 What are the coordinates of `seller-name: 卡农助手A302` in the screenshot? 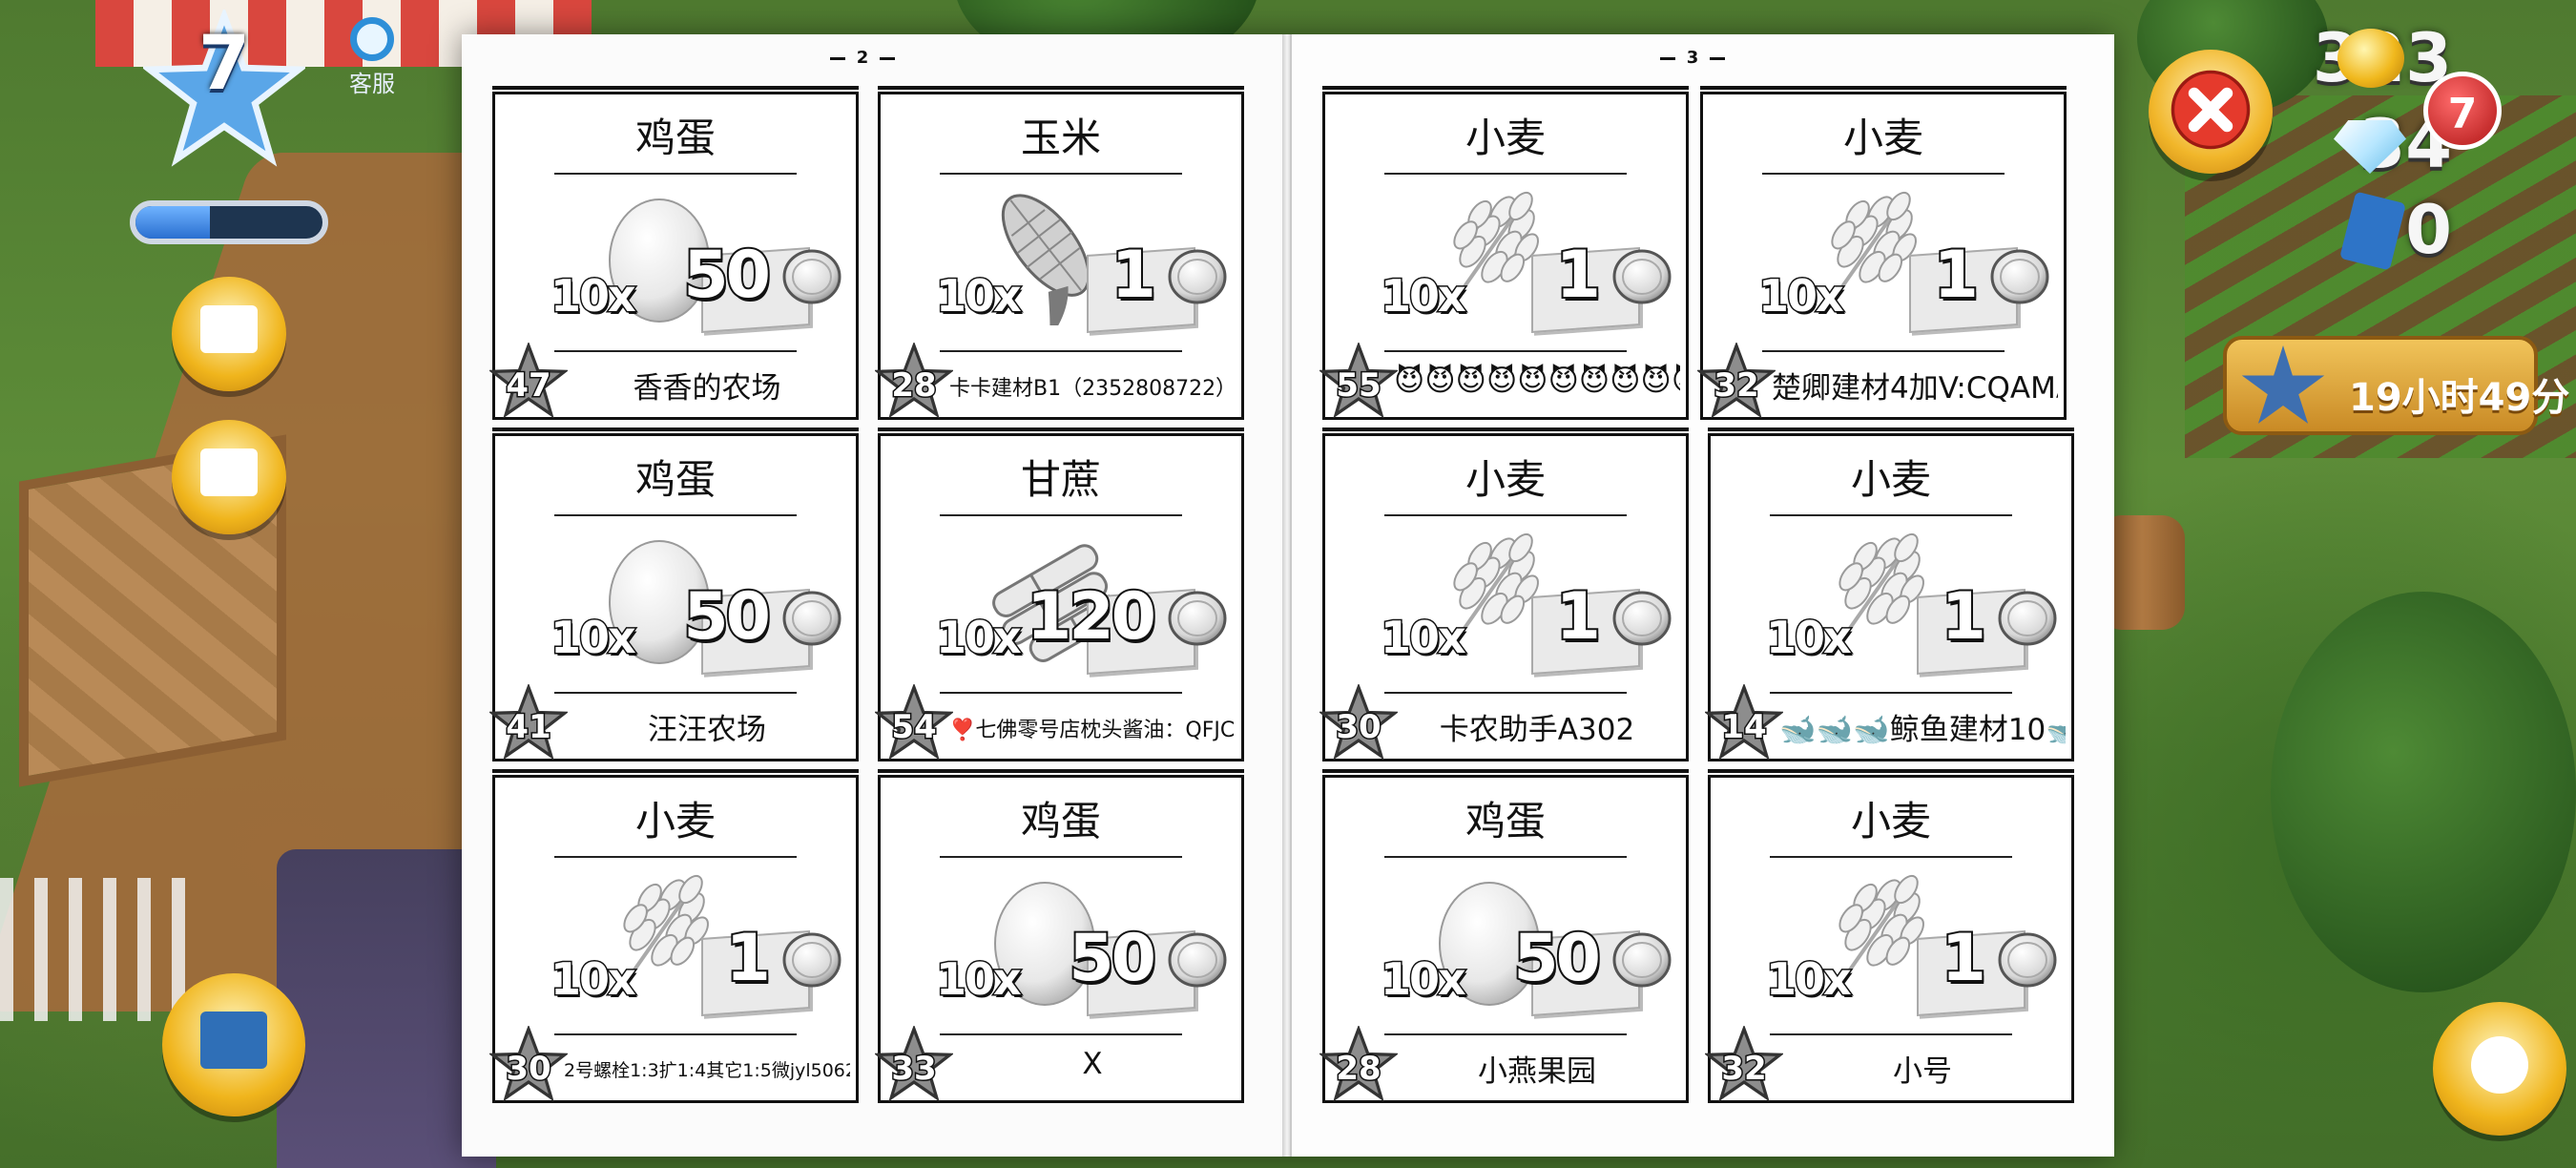 It's located at (1537, 730).